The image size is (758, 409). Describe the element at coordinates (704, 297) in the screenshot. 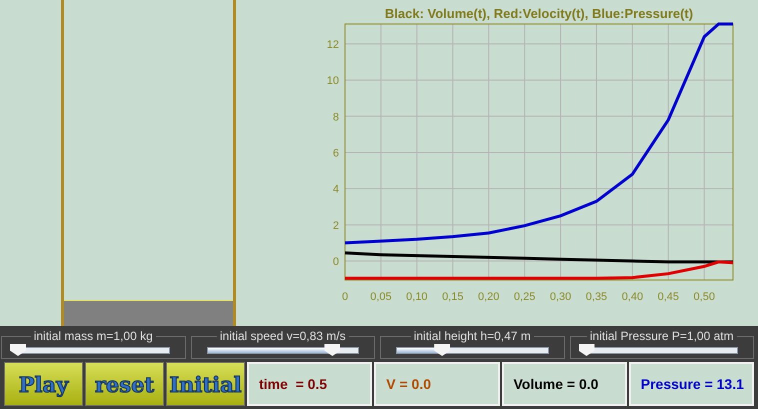

I see `x-tick-label: 0,50` at that location.